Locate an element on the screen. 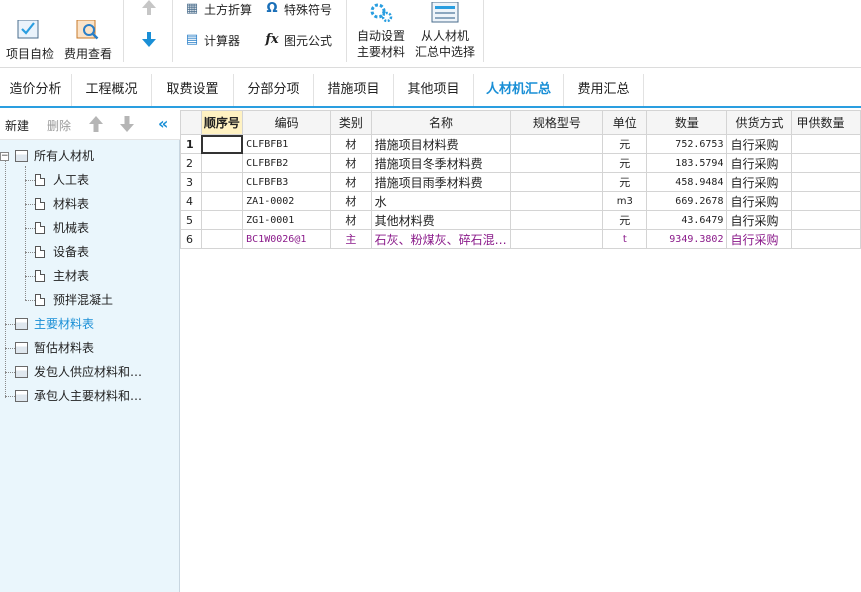 Image resolution: width=861 pixels, height=592 pixels. qty-cell: 458.9484 is located at coordinates (687, 182).